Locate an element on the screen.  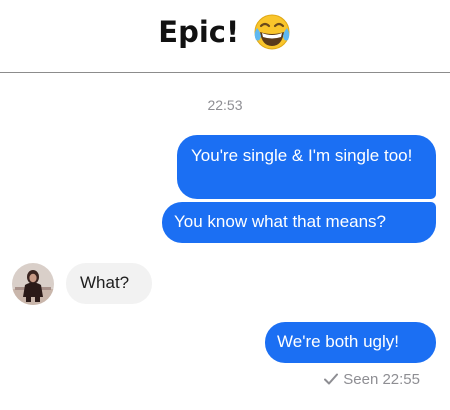
header-divider is located at coordinates (225, 72).